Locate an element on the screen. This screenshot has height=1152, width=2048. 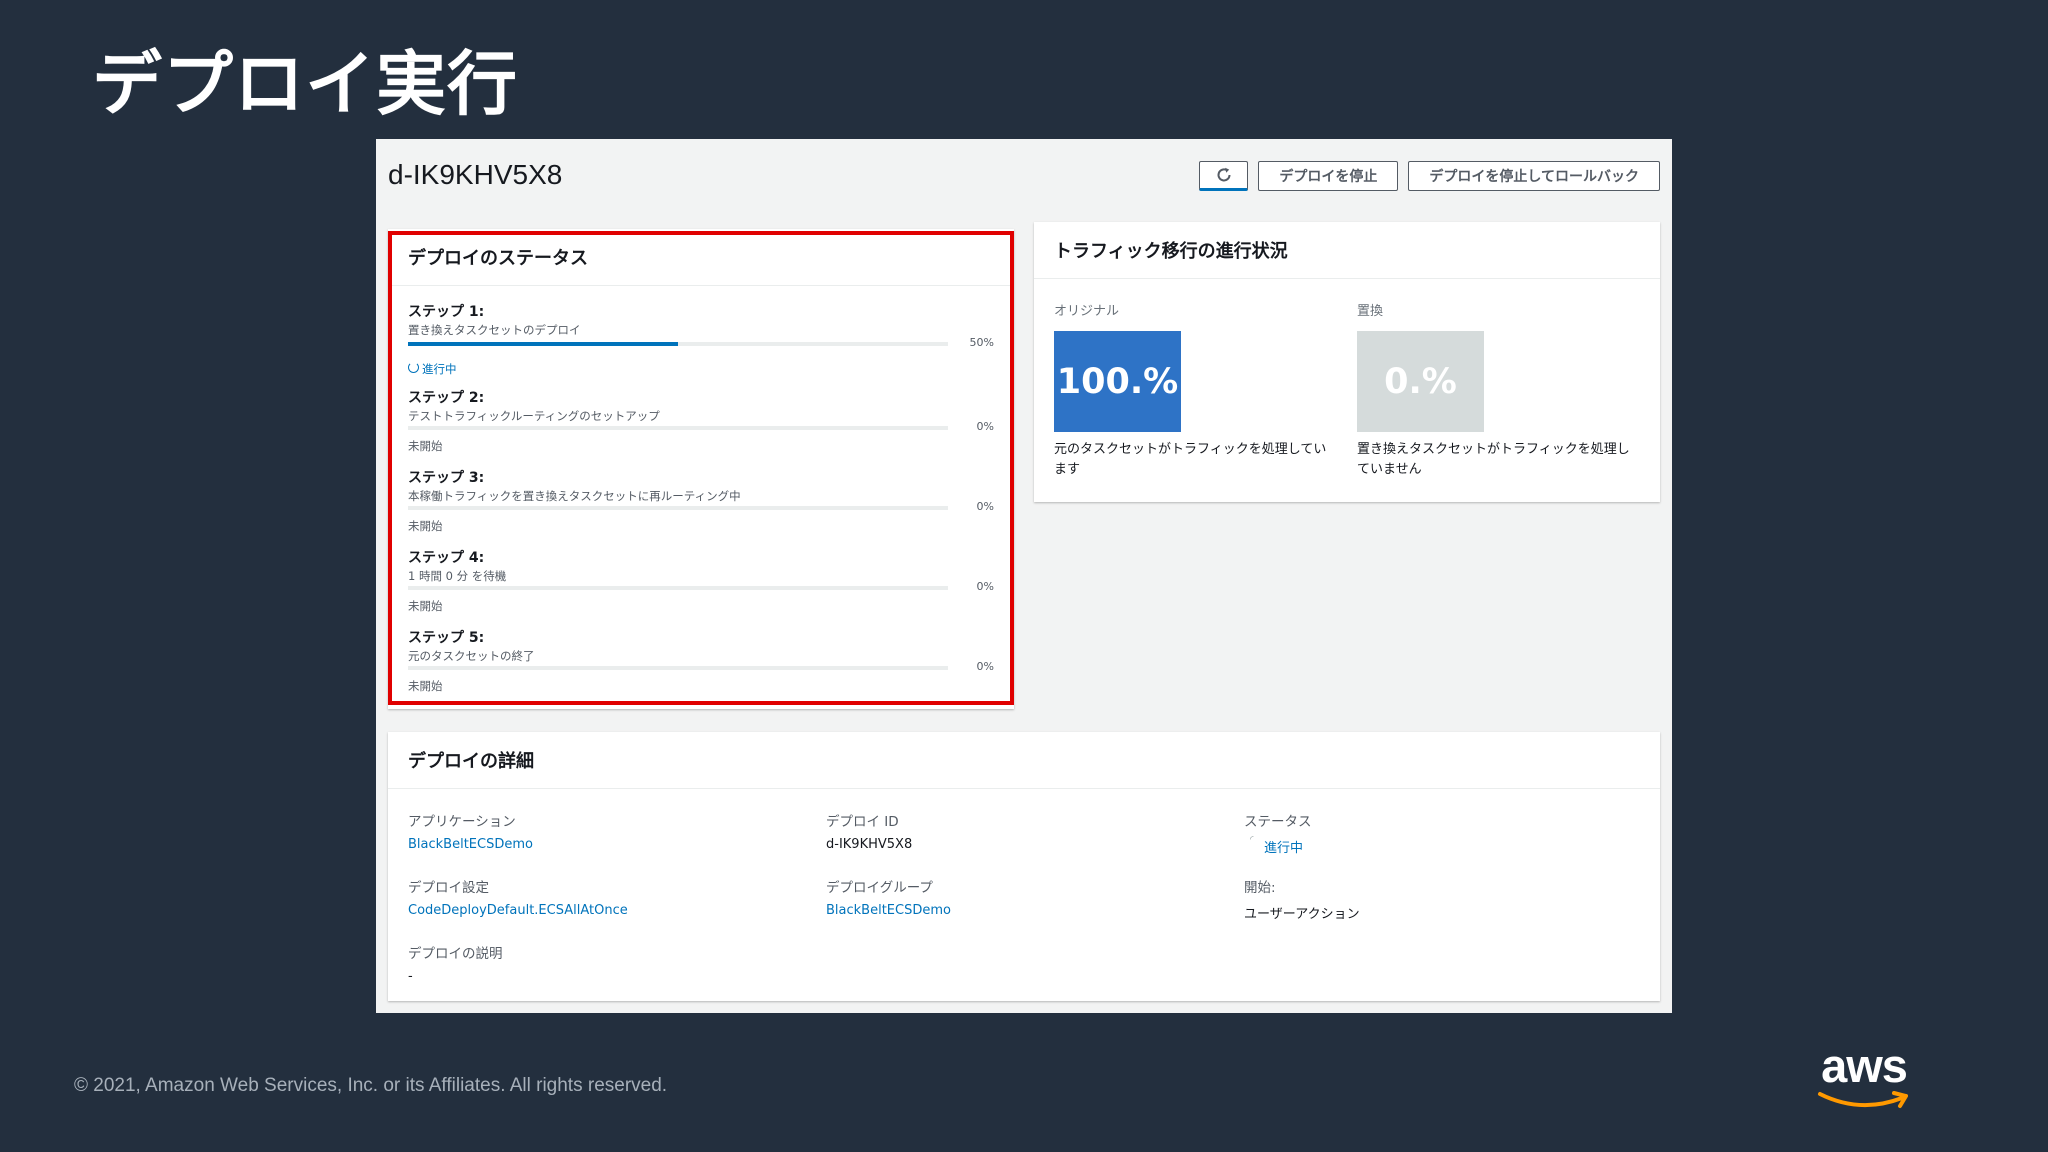
original-traffic: オリジナル 100.% 元のタスクセットがトラフィックを処理しています is located at coordinates (1194, 390).